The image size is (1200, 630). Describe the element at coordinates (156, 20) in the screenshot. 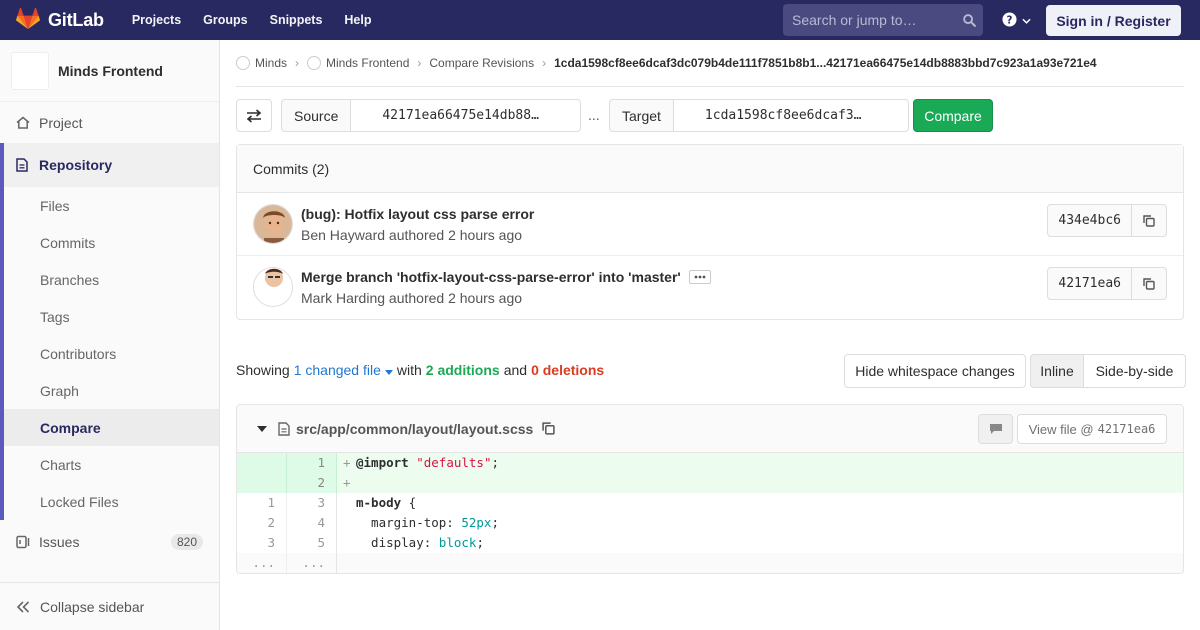

I see `nav-projects: Projects` at that location.